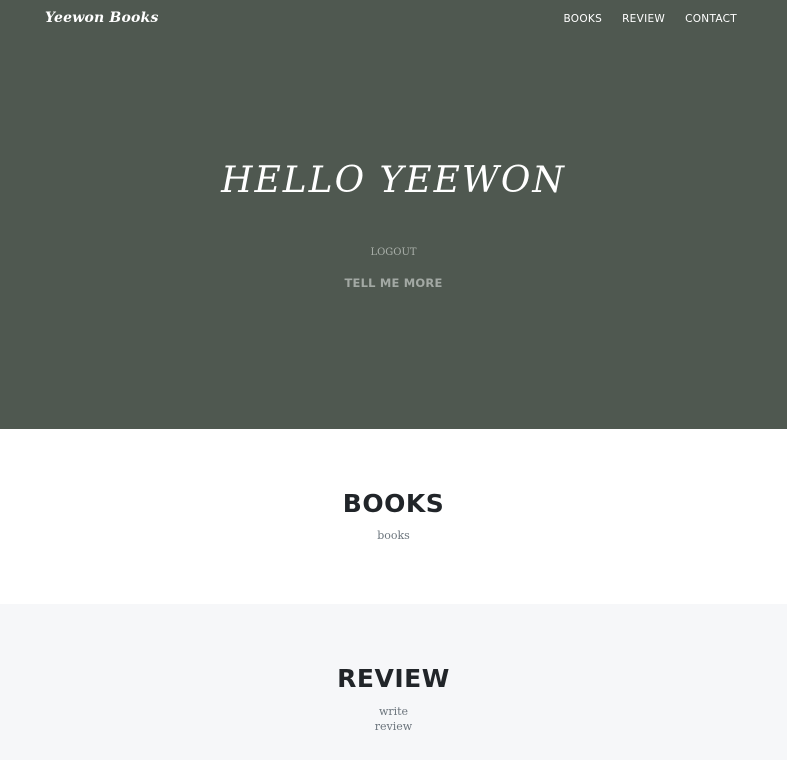 This screenshot has width=787, height=760. I want to click on logout-link: LOGOUT, so click(393, 252).